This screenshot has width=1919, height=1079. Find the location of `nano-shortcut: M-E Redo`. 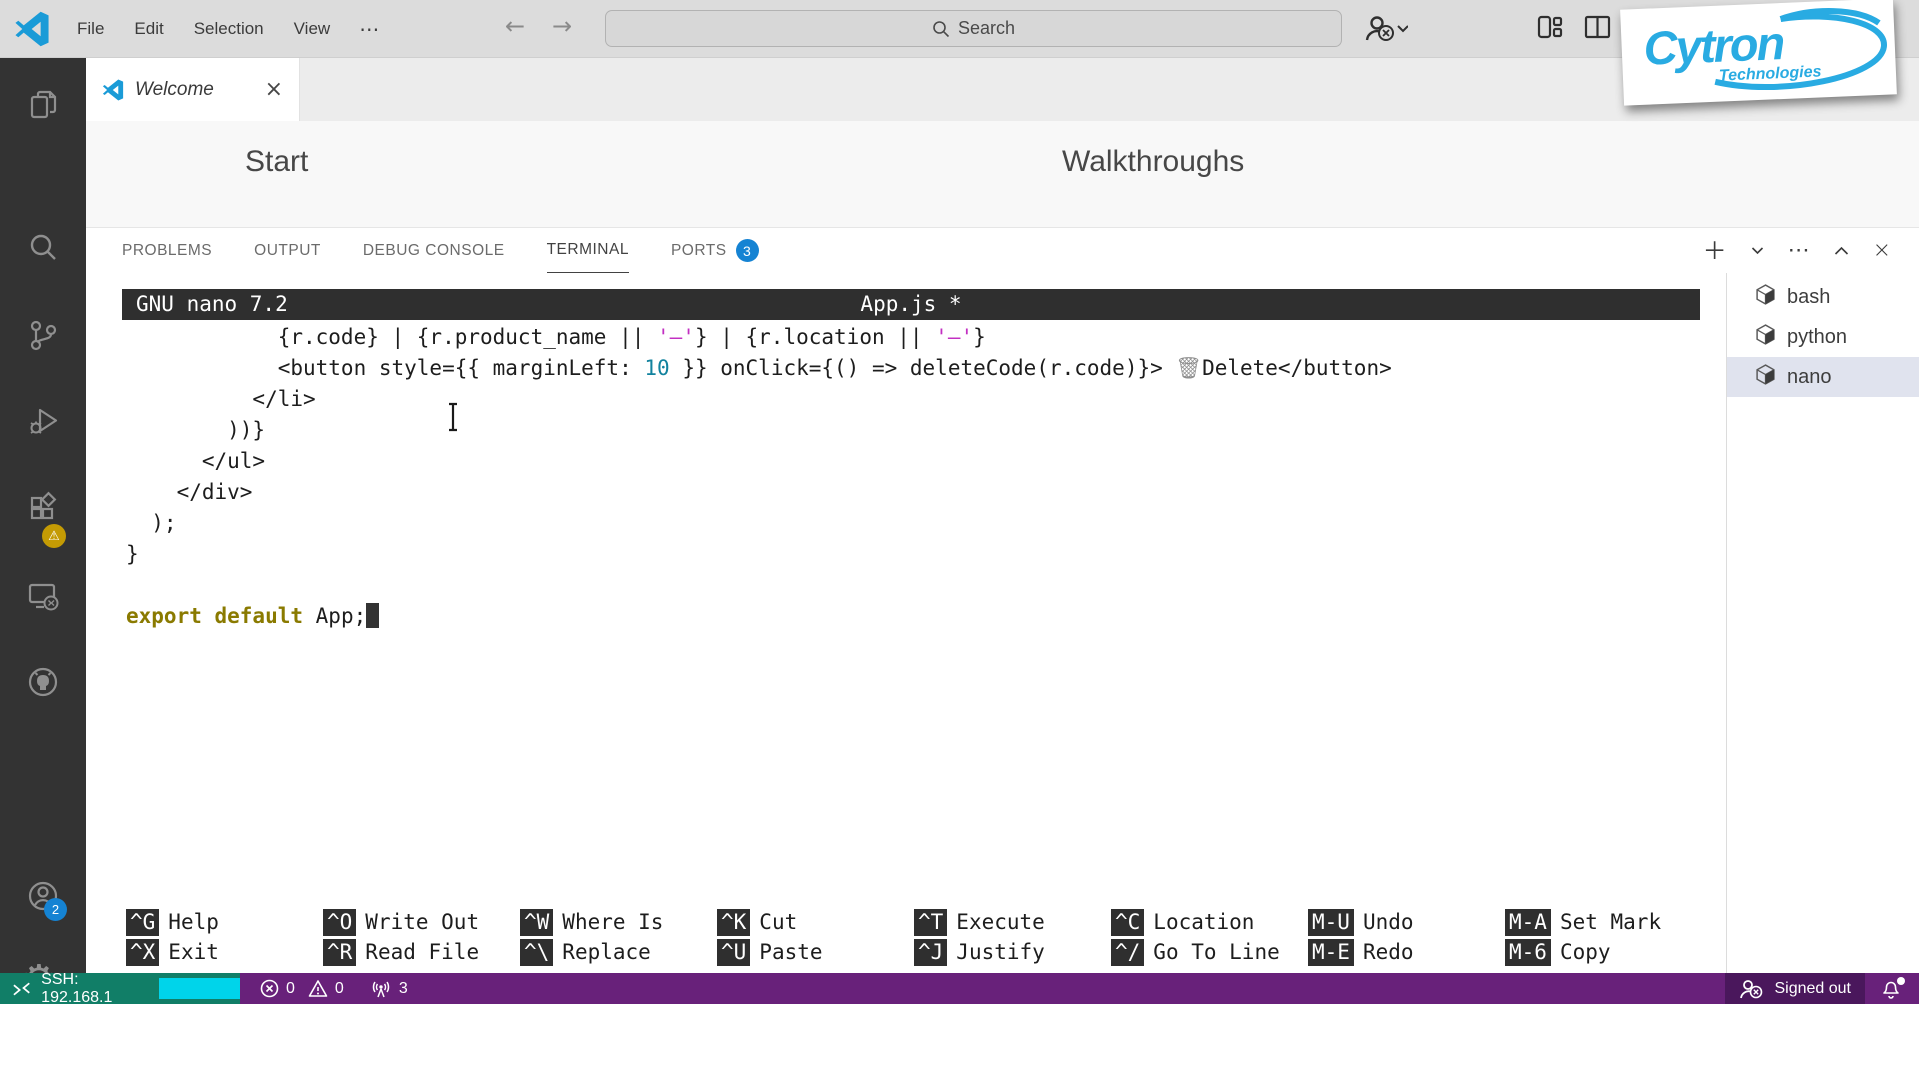

nano-shortcut: M-E Redo is located at coordinates (1406, 952).